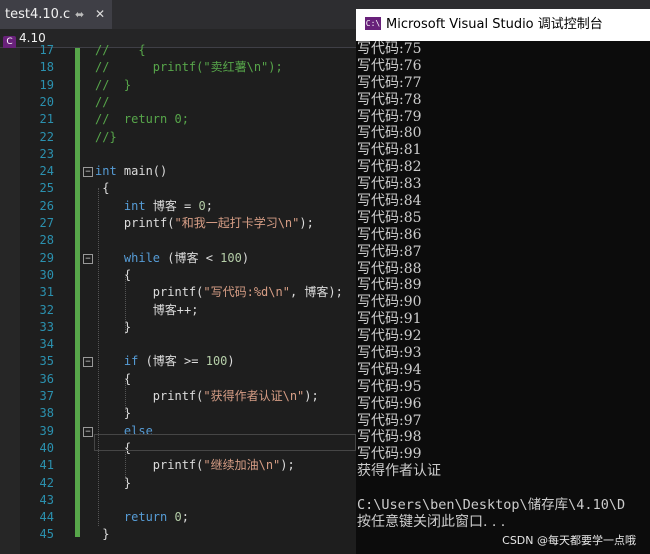 Image resolution: width=650 pixels, height=554 pixels. I want to click on line-number: 21, so click(46, 119).